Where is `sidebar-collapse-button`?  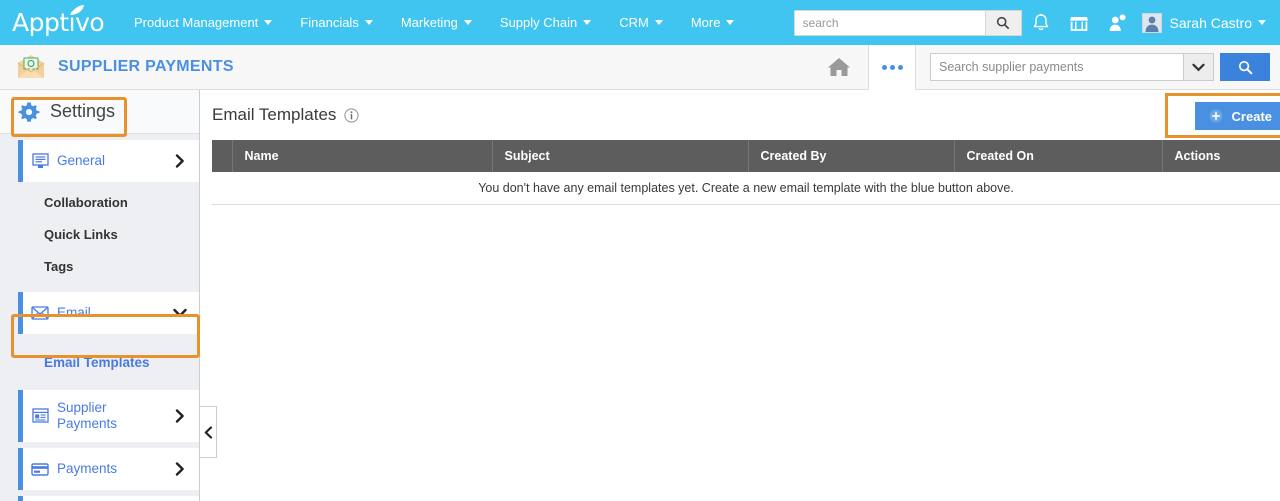 sidebar-collapse-button is located at coordinates (208, 432).